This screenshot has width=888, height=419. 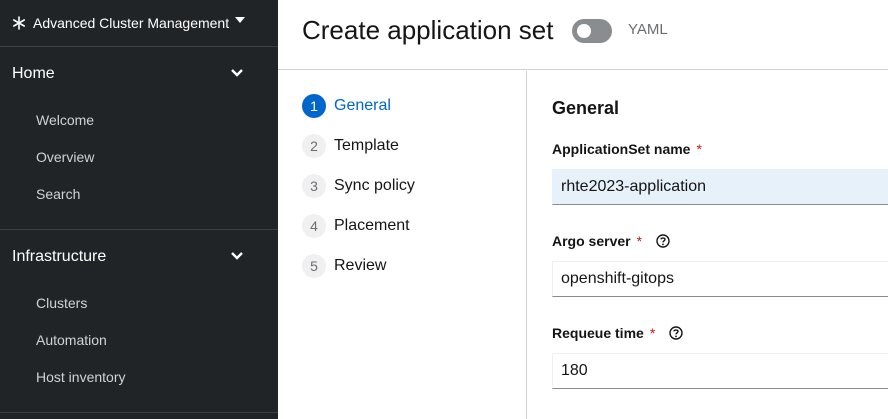 I want to click on sidebar-item-welcome: Welcome, so click(x=65, y=120).